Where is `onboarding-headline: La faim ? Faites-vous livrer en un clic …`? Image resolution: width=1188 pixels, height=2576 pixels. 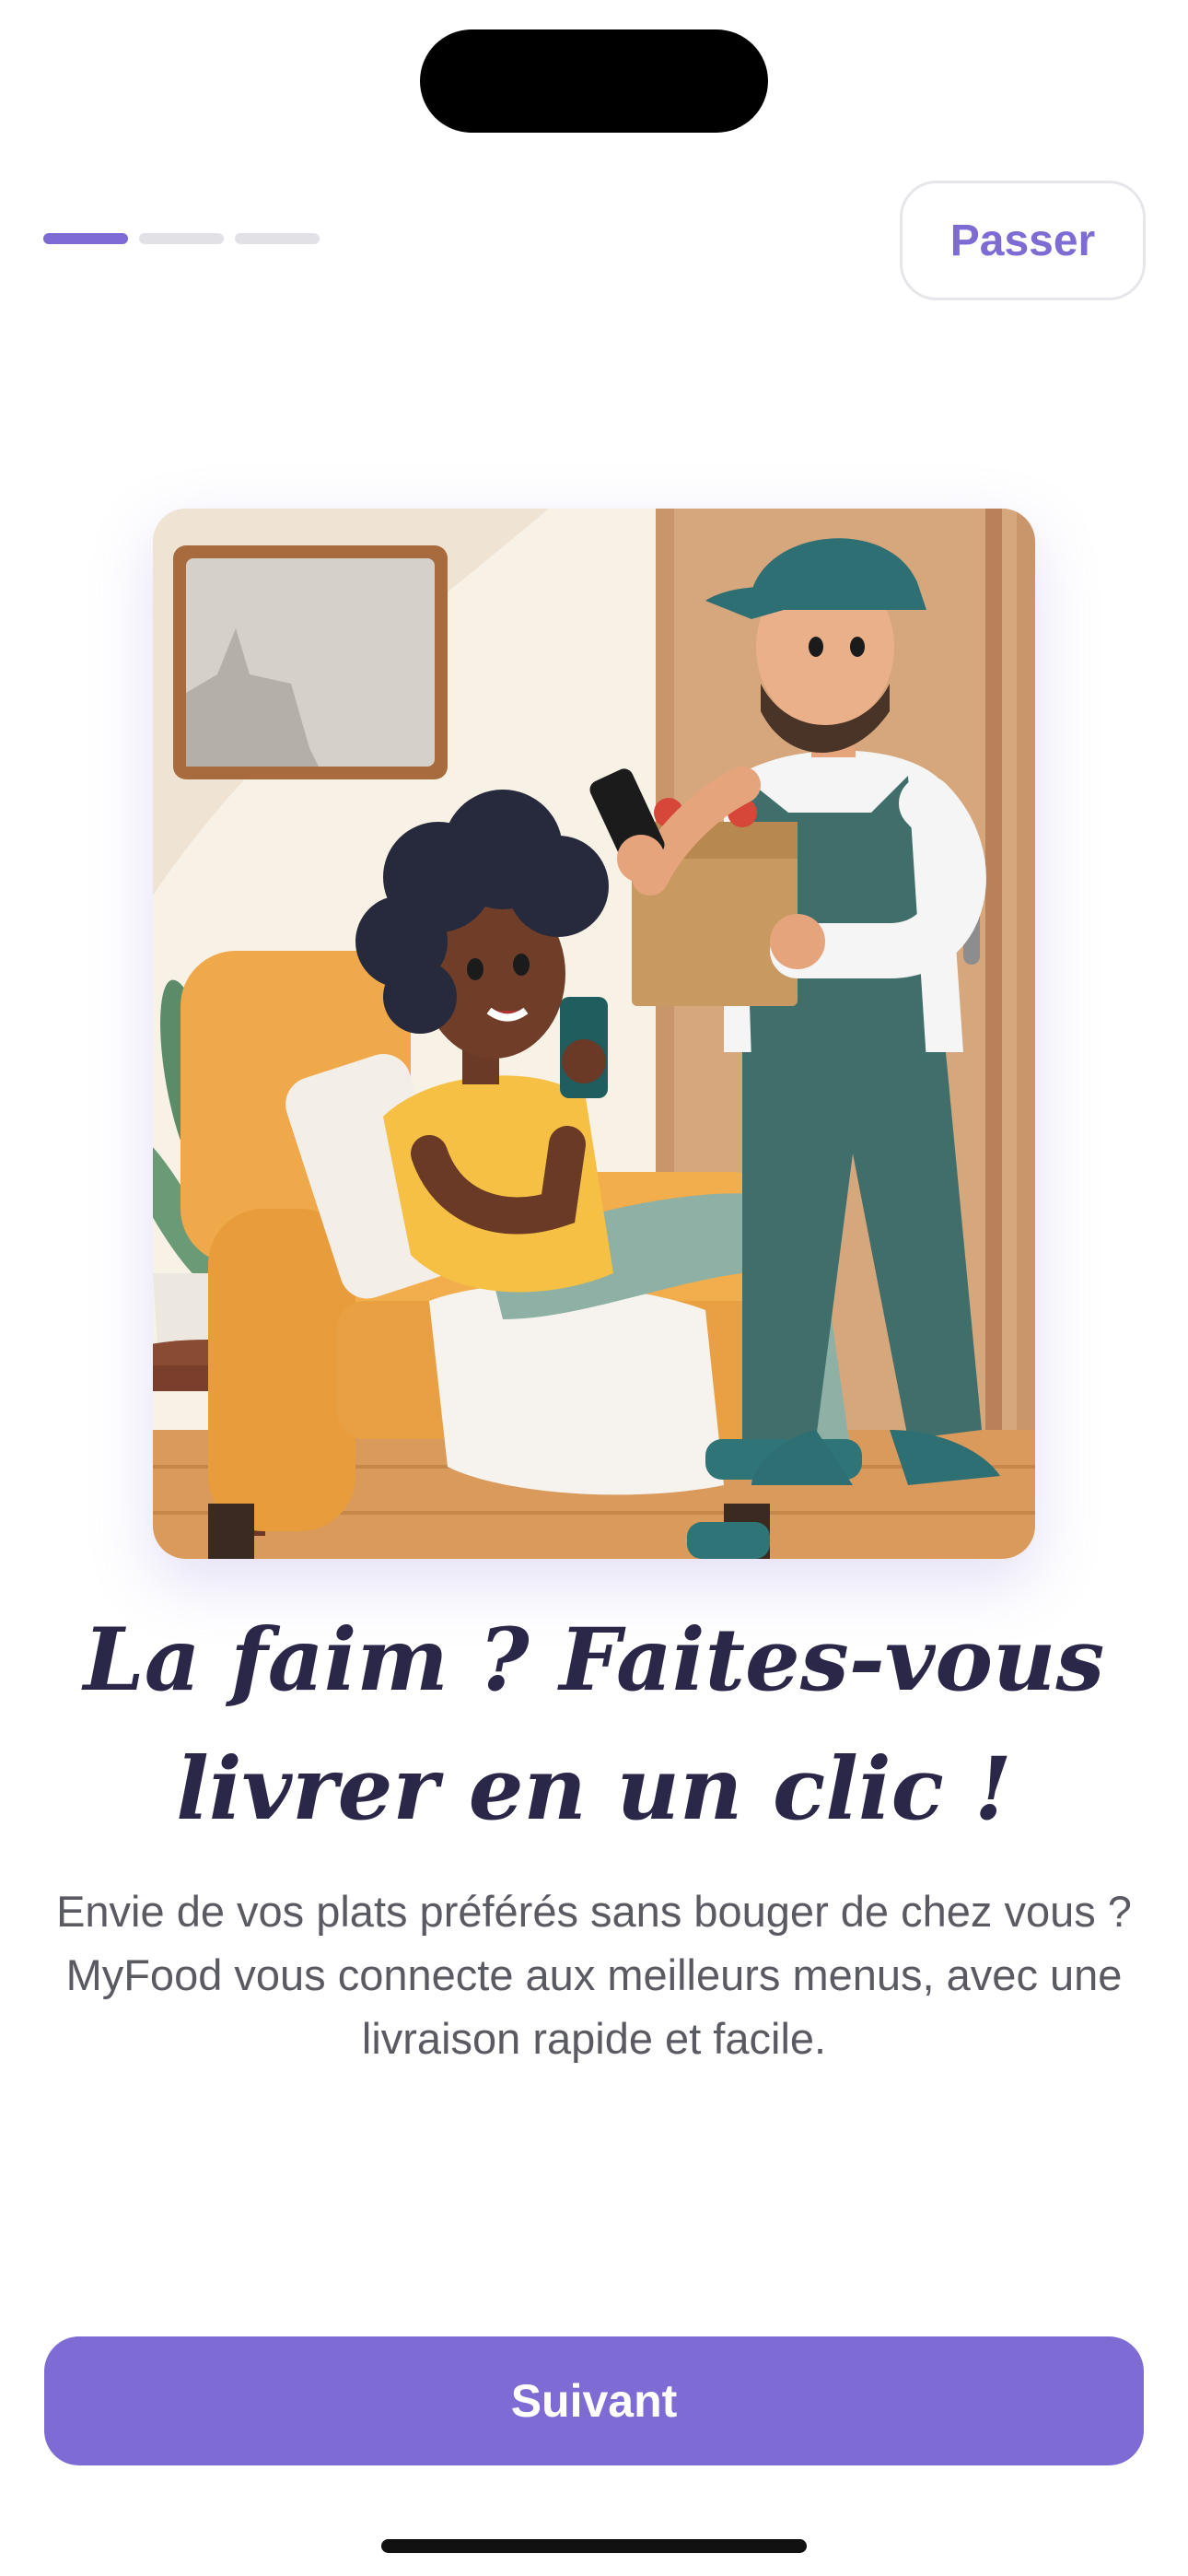
onboarding-headline: La faim ? Faites-vous livrer en un clic … is located at coordinates (594, 1725).